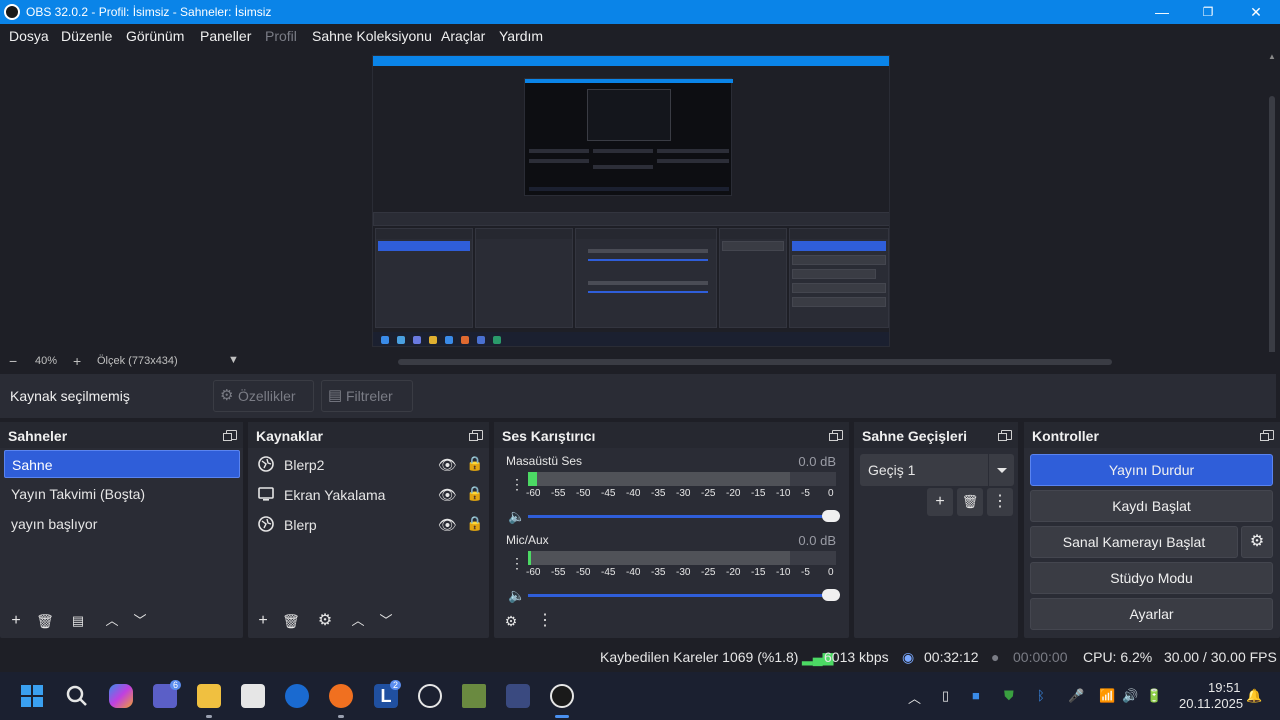  I want to click on notification-bell-icon: 🔔, so click(1254, 696).